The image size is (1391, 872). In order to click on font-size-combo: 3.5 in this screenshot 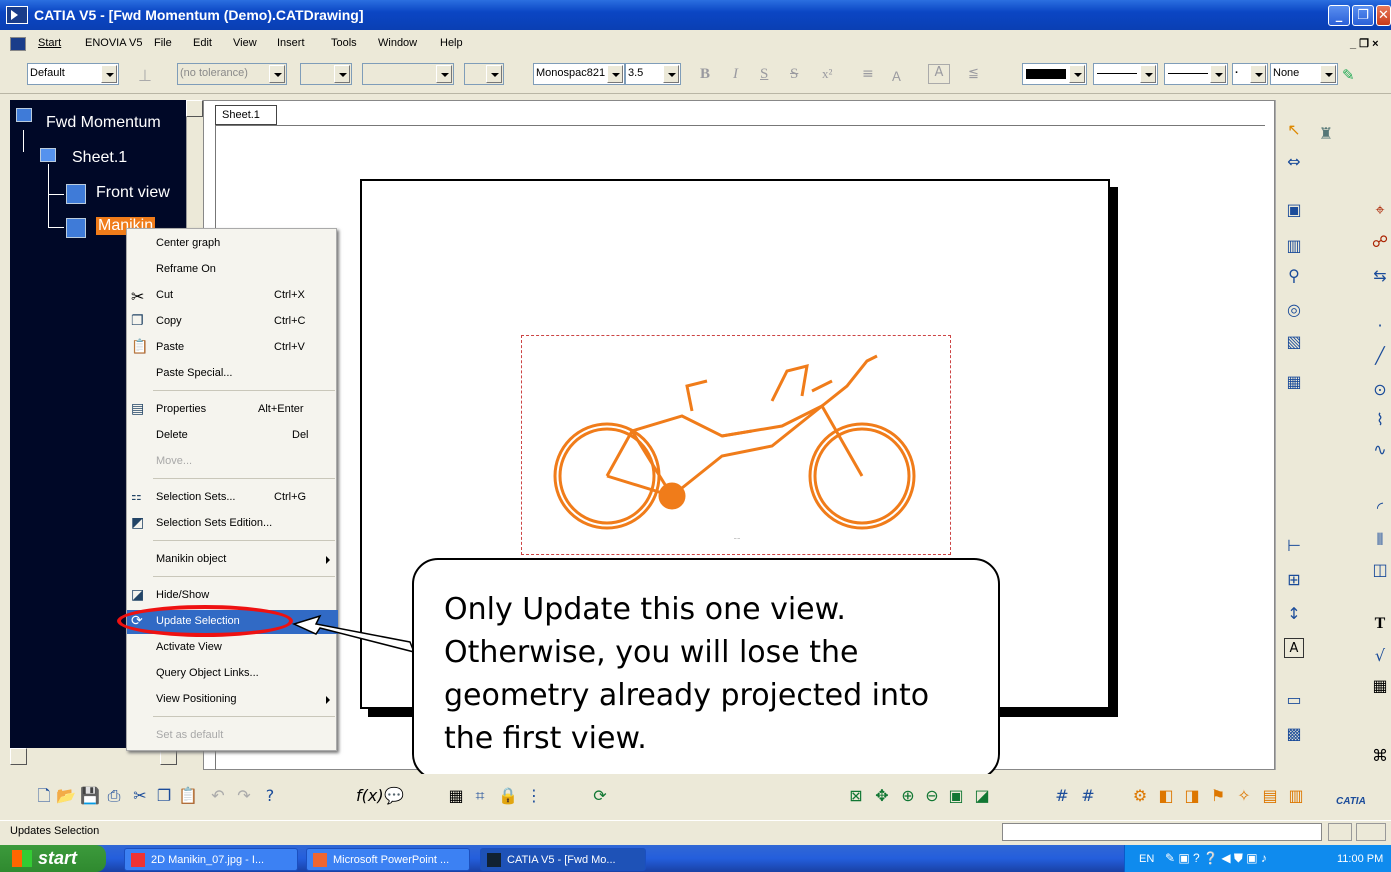, I will do `click(653, 74)`.